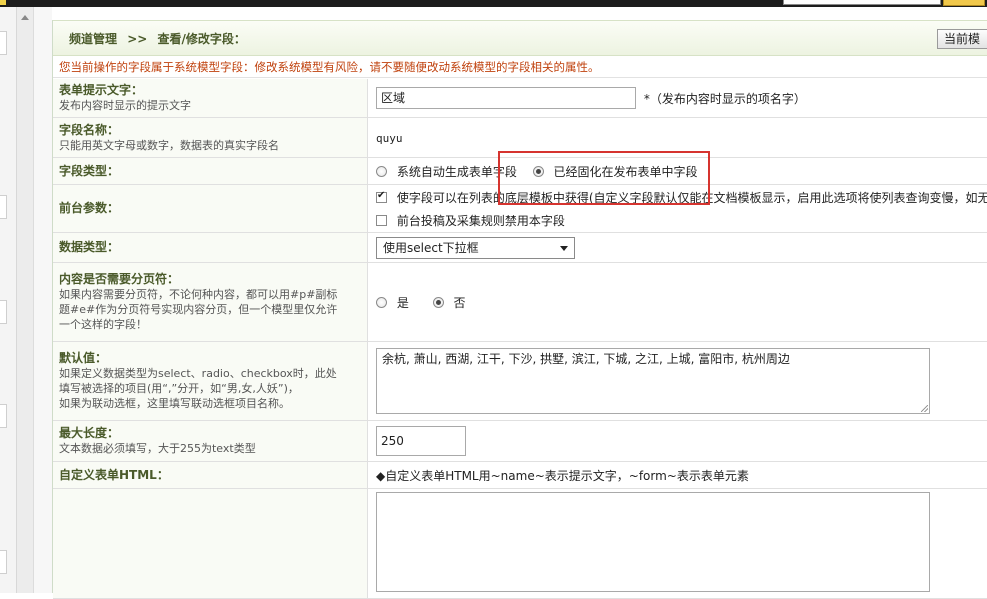  What do you see at coordinates (213, 448) in the screenshot?
I see `field-description: 文本数据必须填写，大于255为text类型` at bounding box center [213, 448].